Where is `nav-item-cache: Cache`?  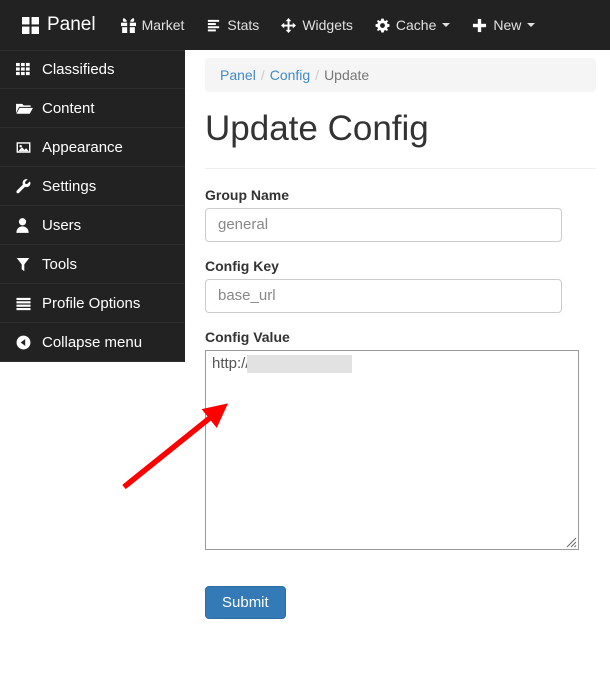
nav-item-cache: Cache is located at coordinates (412, 25).